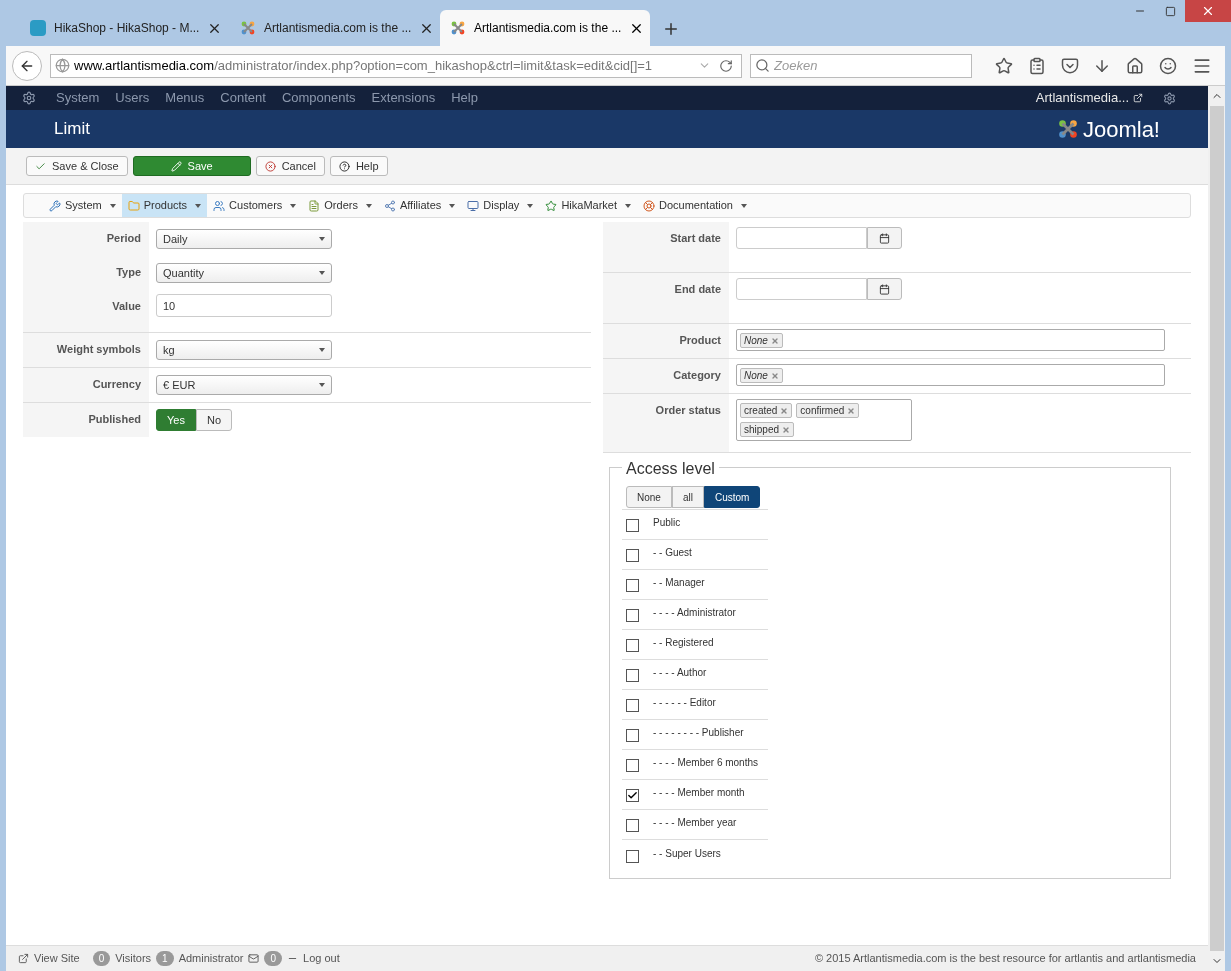 The width and height of the screenshot is (1231, 971). I want to click on access-mode-button: None, so click(649, 497).